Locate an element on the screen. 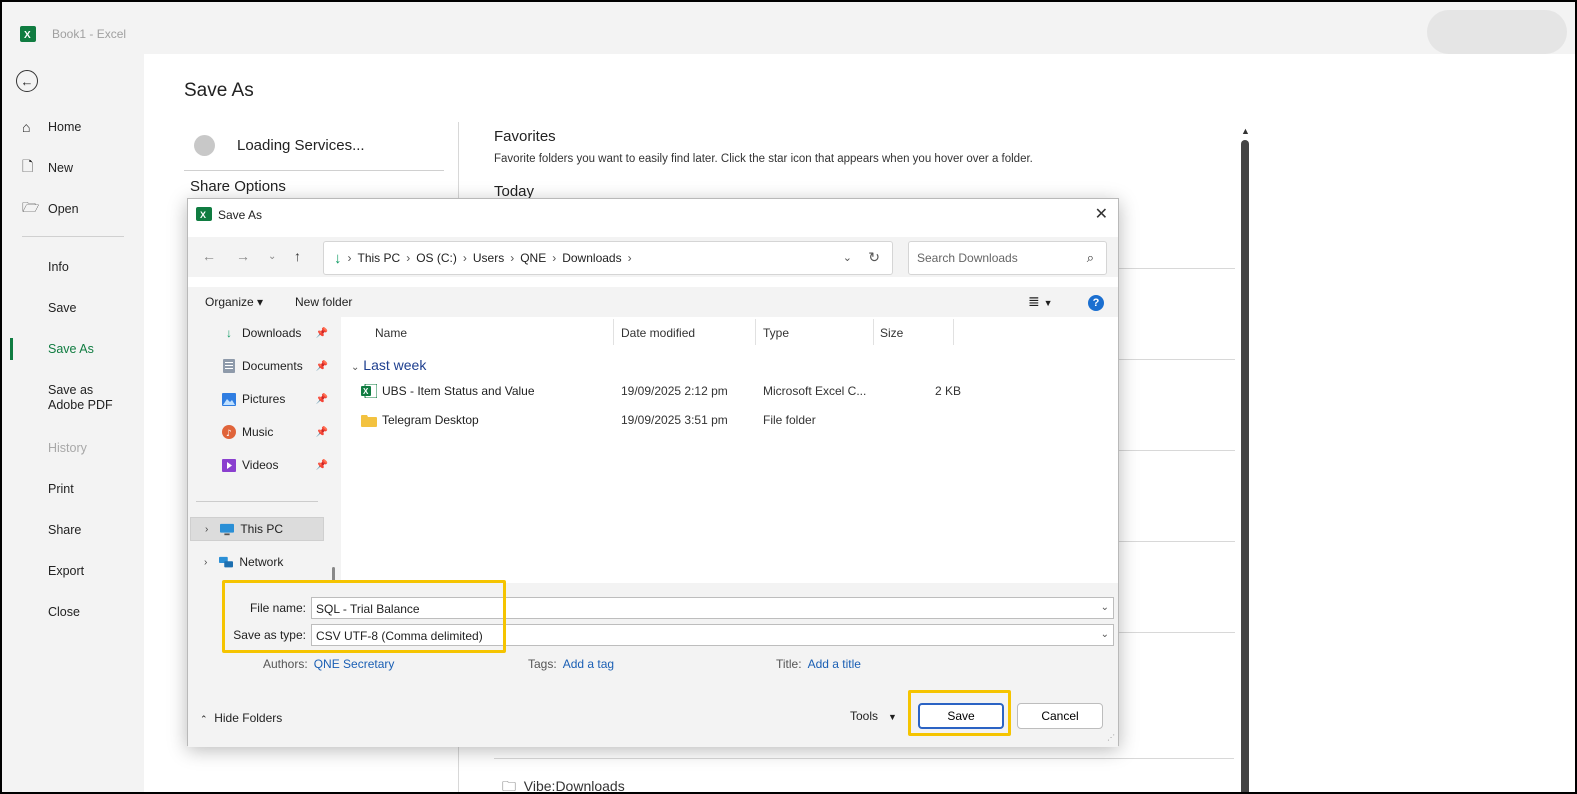  column-header-size: Size is located at coordinates (891, 333).